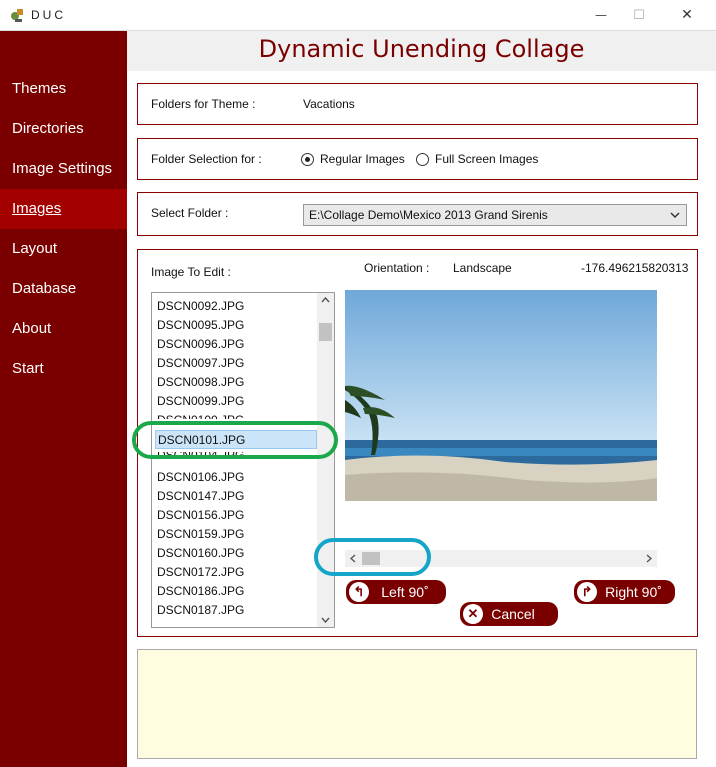 The width and height of the screenshot is (716, 767). What do you see at coordinates (63, 249) in the screenshot?
I see `sidebar-item-layout: Layout` at bounding box center [63, 249].